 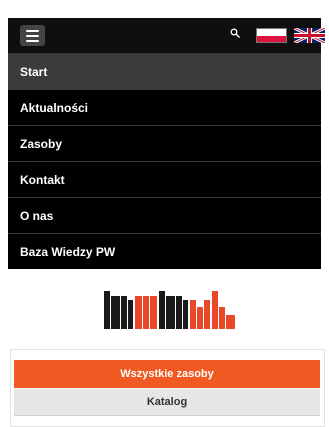 What do you see at coordinates (166, 35) in the screenshot?
I see `top-bar` at bounding box center [166, 35].